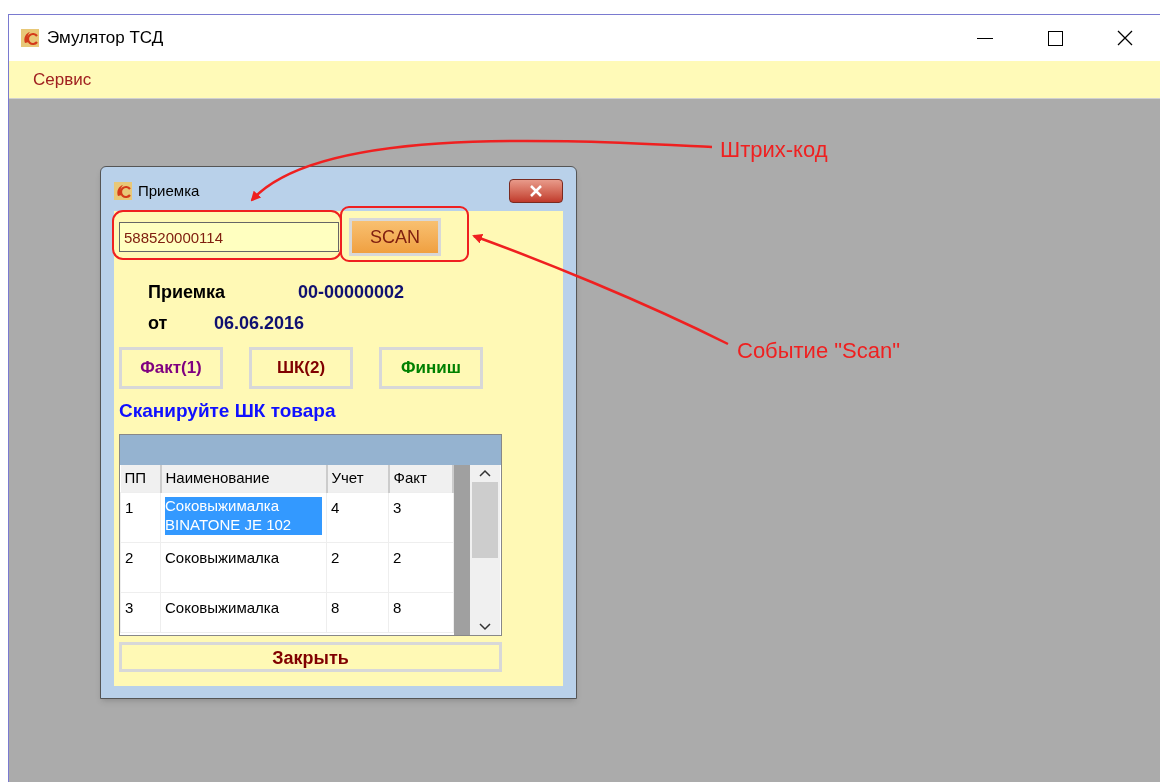  Describe the element at coordinates (187, 292) in the screenshot. I see `document-label: Приемка` at that location.